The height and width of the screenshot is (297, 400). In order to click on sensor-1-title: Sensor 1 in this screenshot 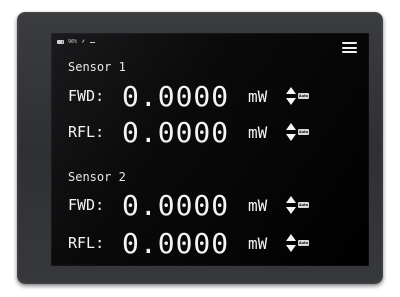, I will do `click(97, 67)`.